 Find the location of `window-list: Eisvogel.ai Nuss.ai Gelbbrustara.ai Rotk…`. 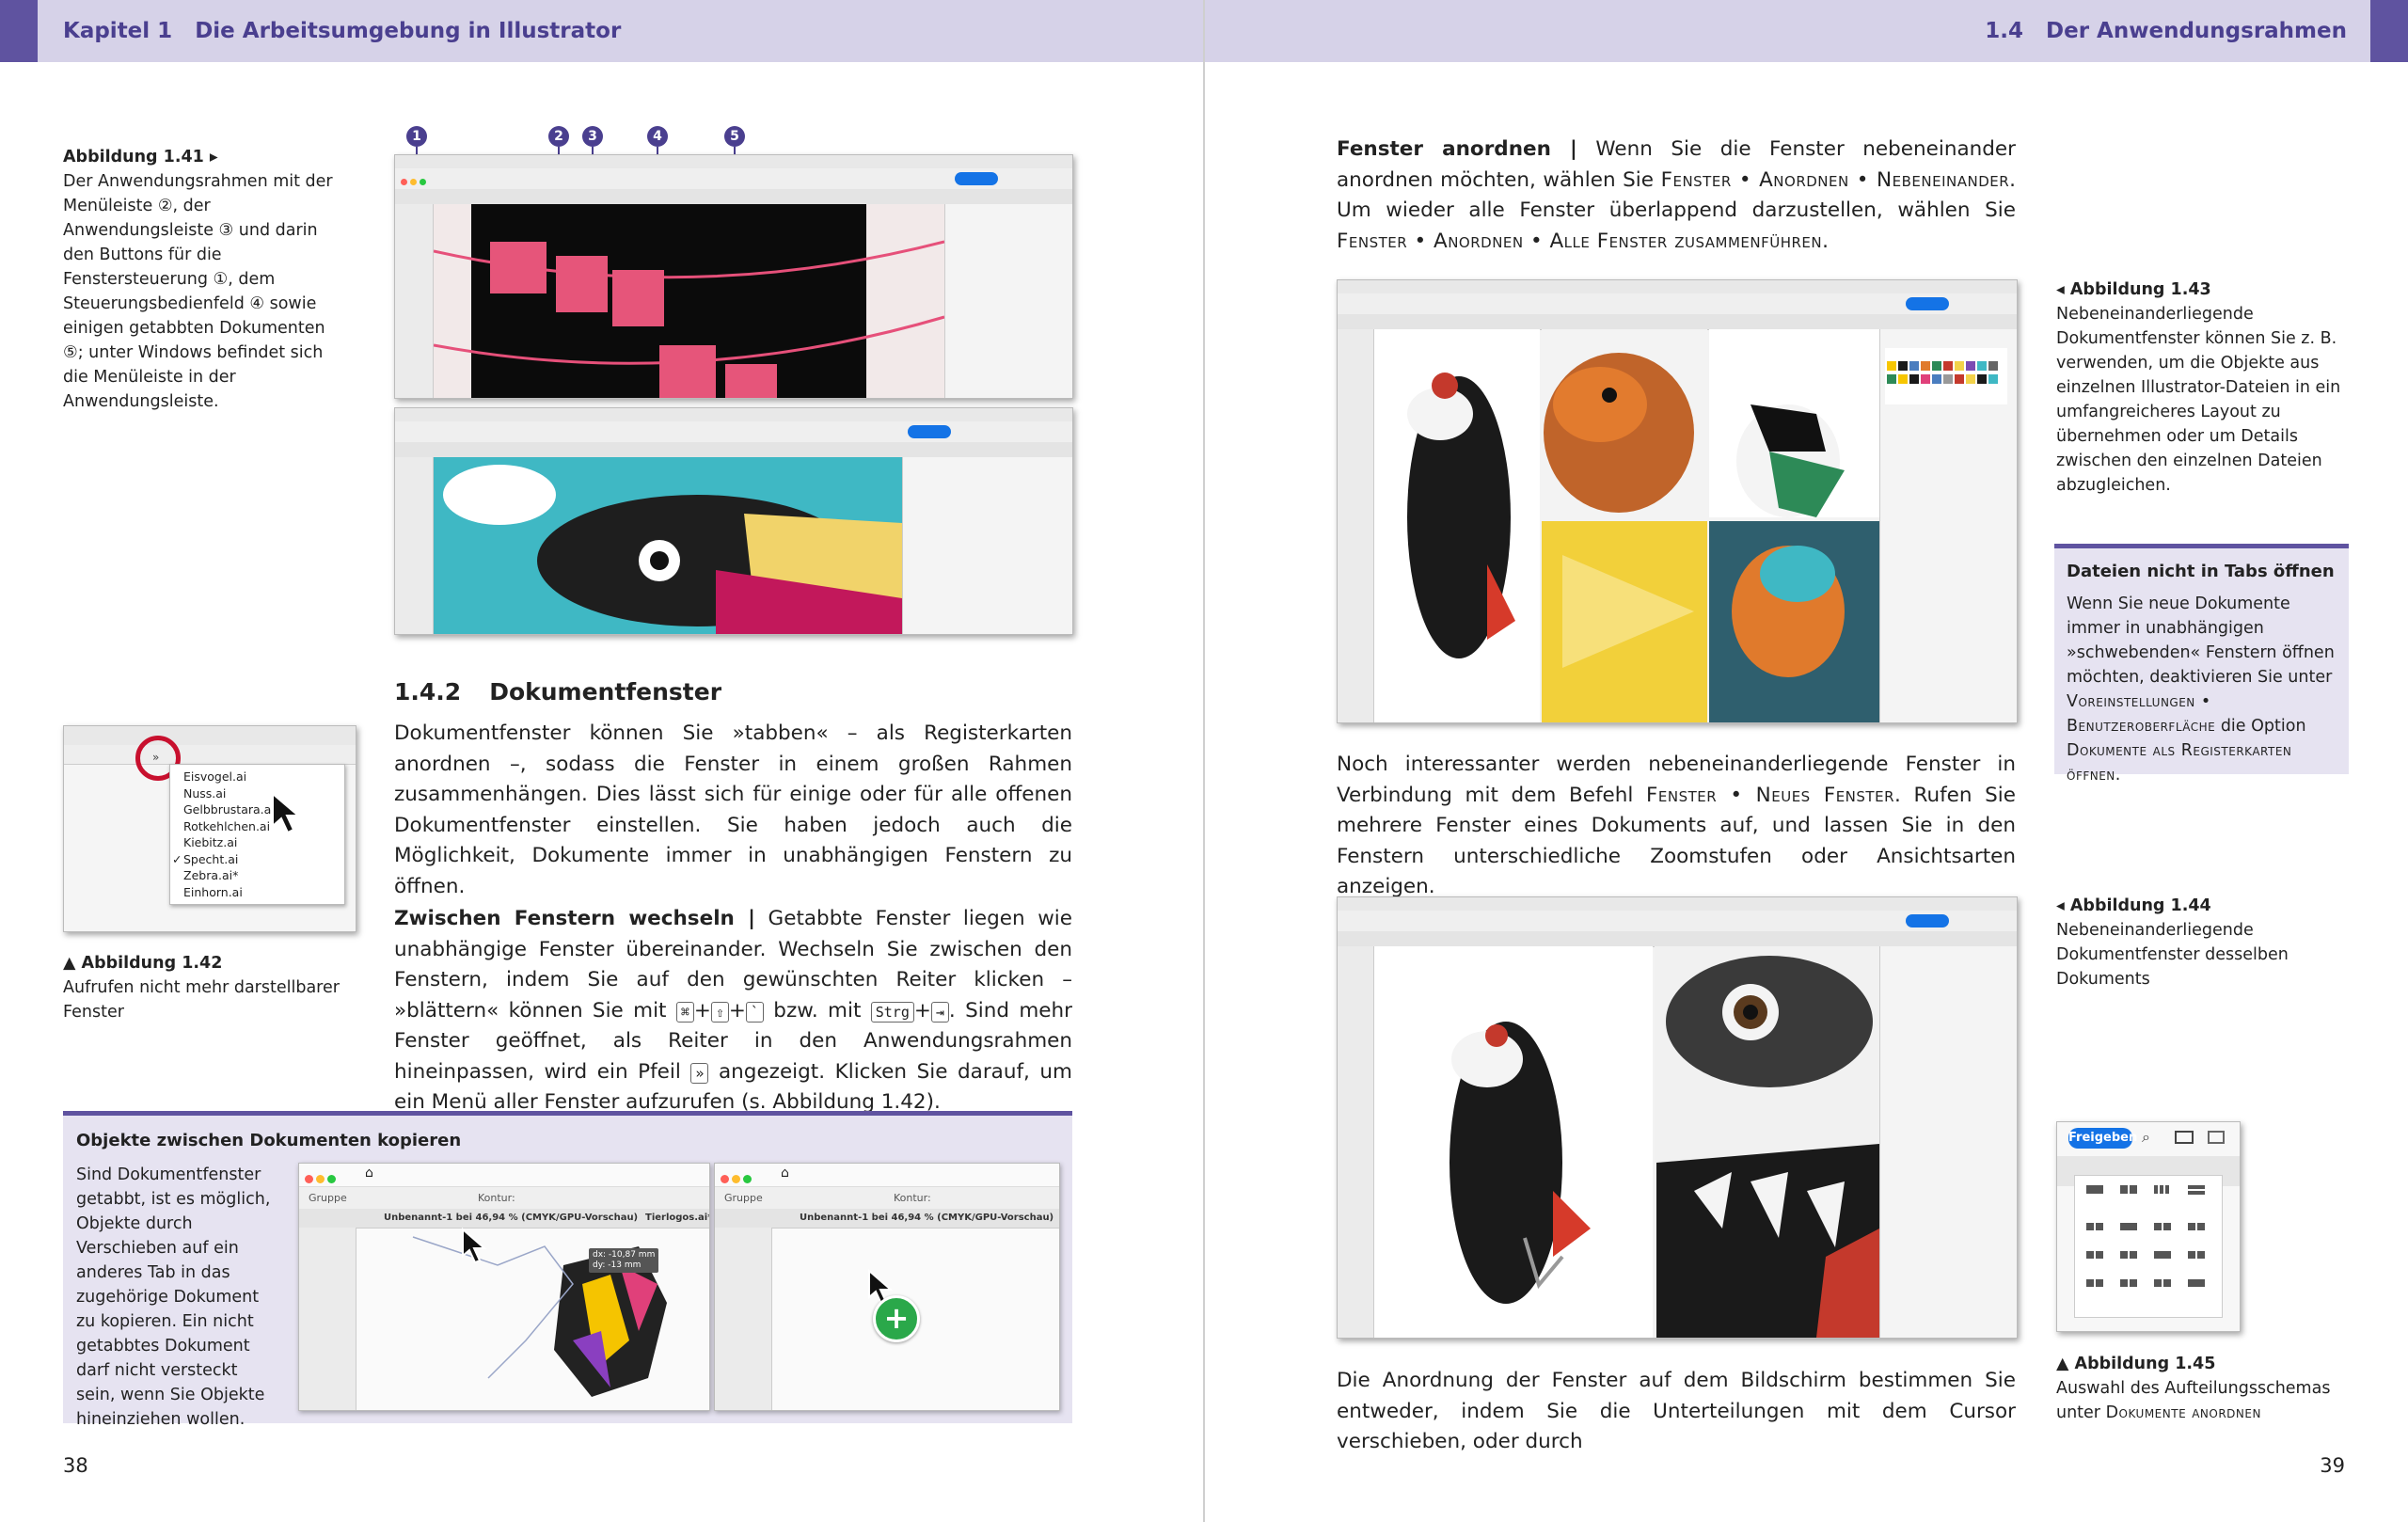

window-list: Eisvogel.ai Nuss.ai Gelbbrustara.ai Rotk… is located at coordinates (257, 835).